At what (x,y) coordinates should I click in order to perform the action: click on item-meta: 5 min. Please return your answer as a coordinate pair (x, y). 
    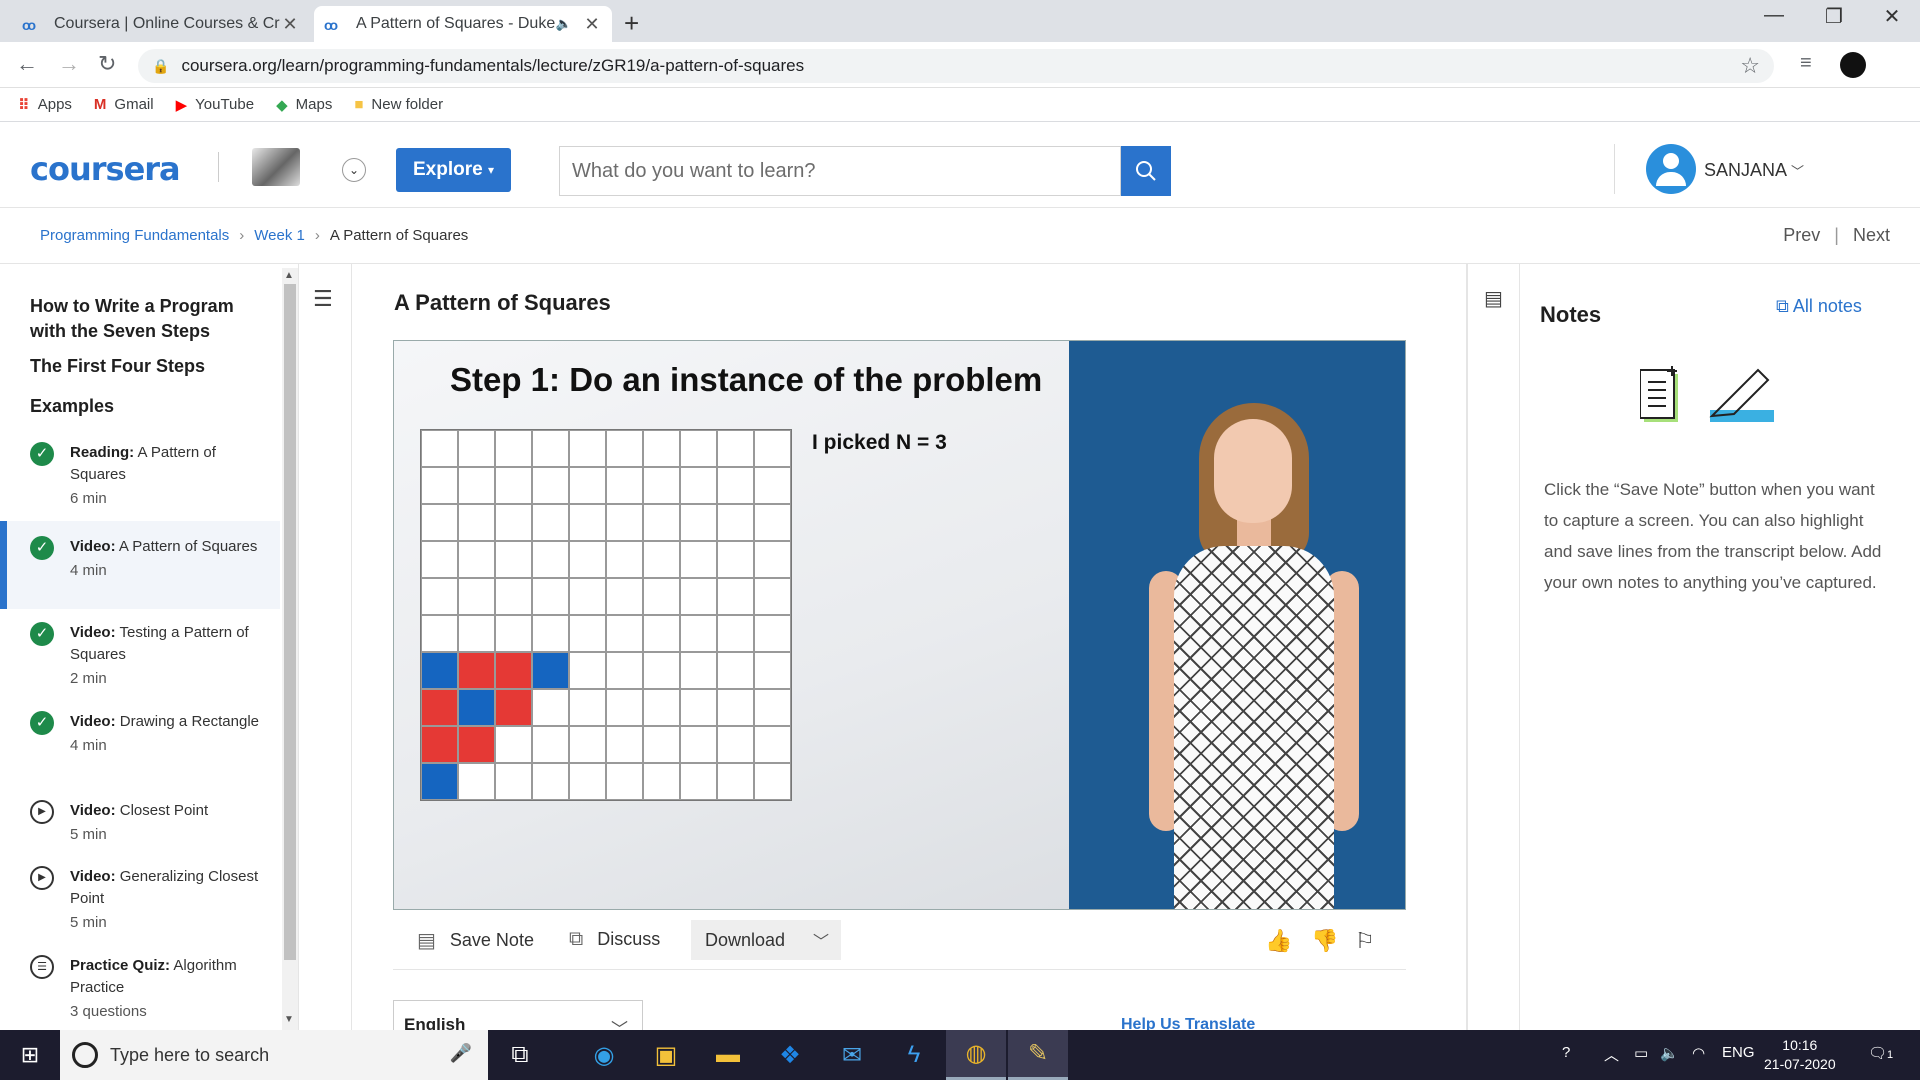
    Looking at the image, I should click on (88, 922).